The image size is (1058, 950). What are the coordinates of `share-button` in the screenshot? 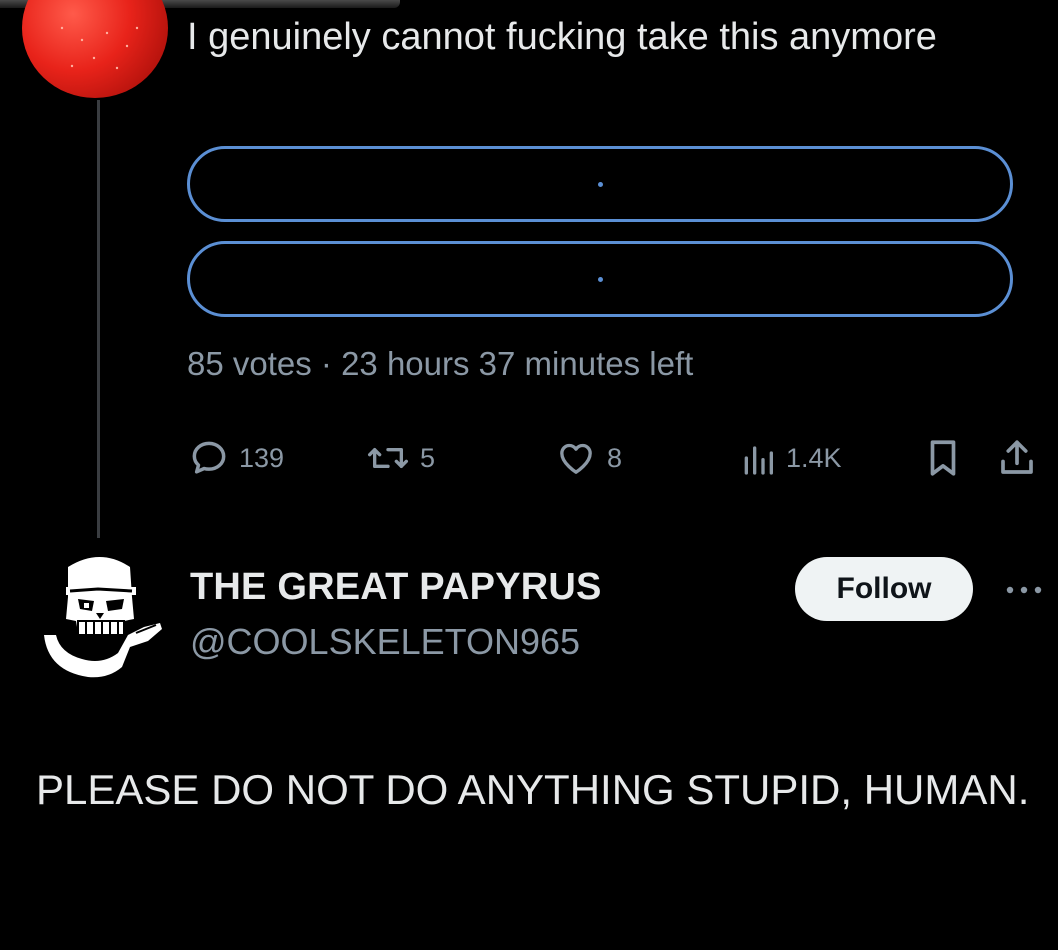 It's located at (1017, 458).